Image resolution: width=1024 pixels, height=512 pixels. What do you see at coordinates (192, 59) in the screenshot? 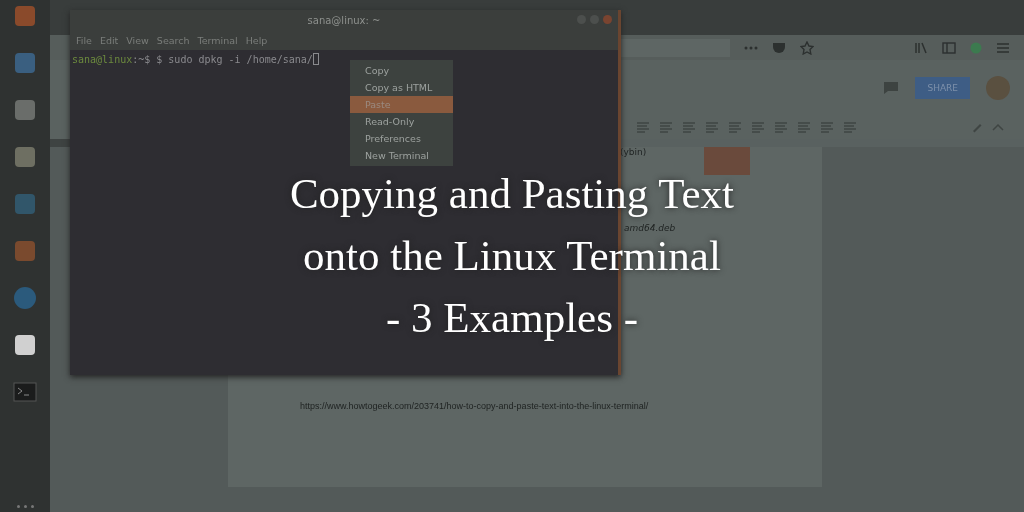
I see `prompt-line: sana@linux:~$ $ sudo dpkg -i /home/sana/` at bounding box center [192, 59].